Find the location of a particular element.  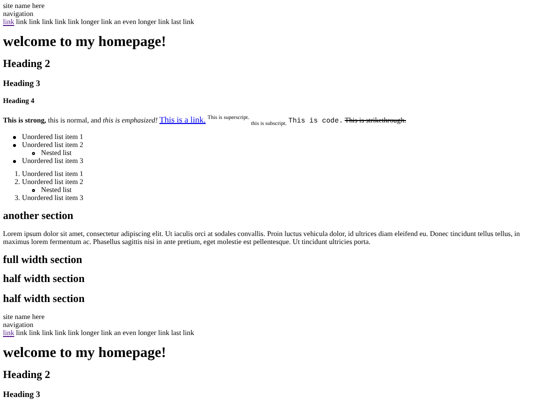

inline-link: This is a link. is located at coordinates (182, 119).